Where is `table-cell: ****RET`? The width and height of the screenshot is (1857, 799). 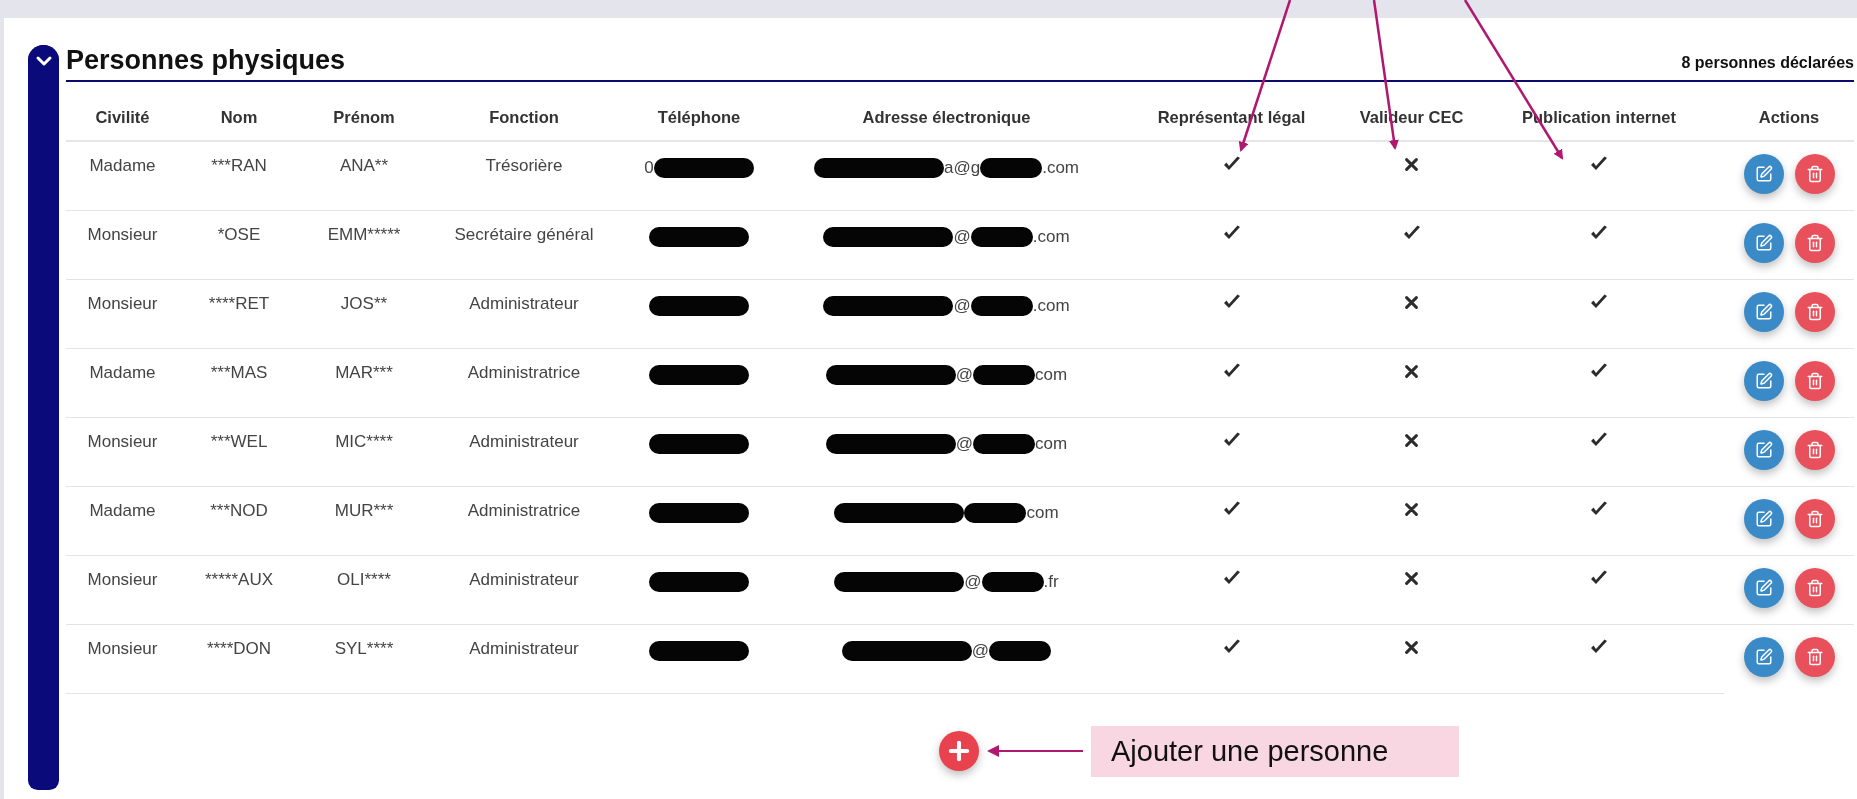 table-cell: ****RET is located at coordinates (239, 313).